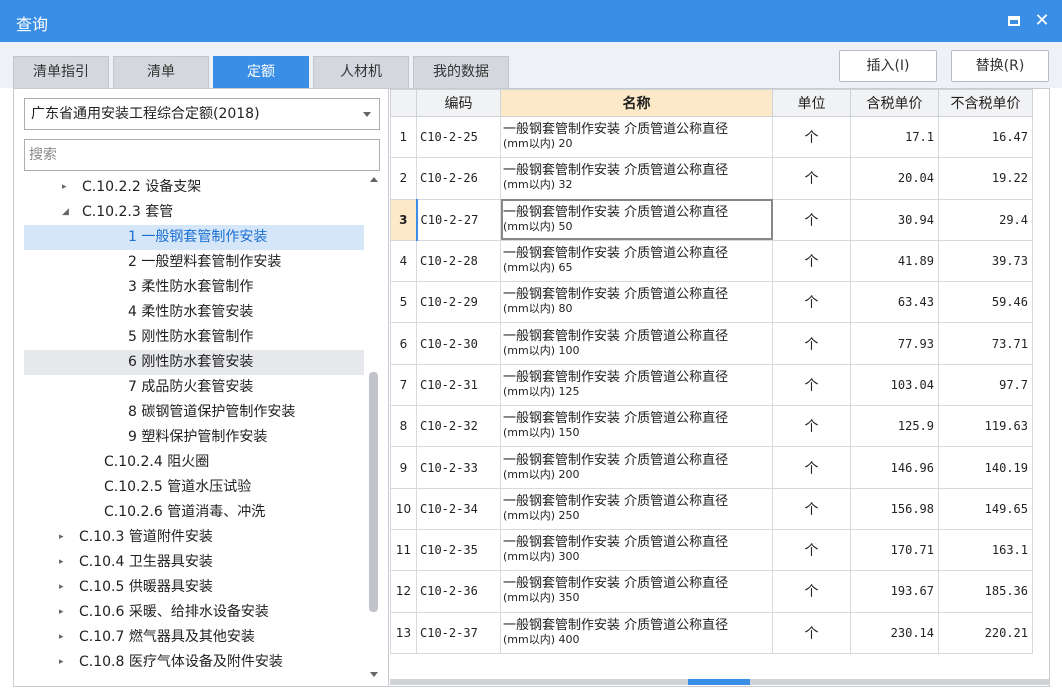 The image size is (1062, 700). Describe the element at coordinates (194, 262) in the screenshot. I see `tree-node: 2 一般塑料套管制作安装` at that location.